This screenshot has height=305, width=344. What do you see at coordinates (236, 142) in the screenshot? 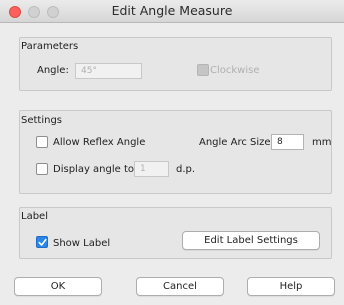
I see `angle-arc-size-label: Angle Arc Size:` at bounding box center [236, 142].